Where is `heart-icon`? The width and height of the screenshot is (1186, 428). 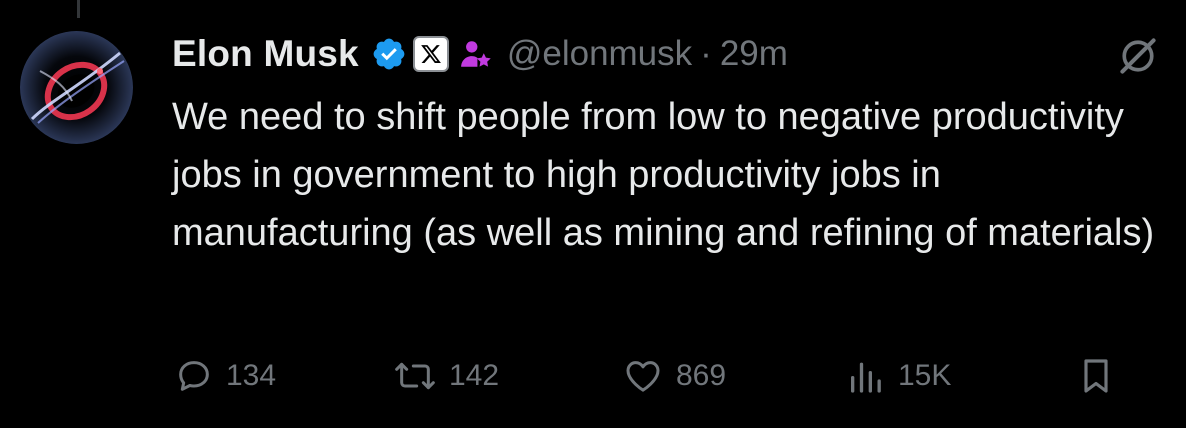 heart-icon is located at coordinates (643, 376).